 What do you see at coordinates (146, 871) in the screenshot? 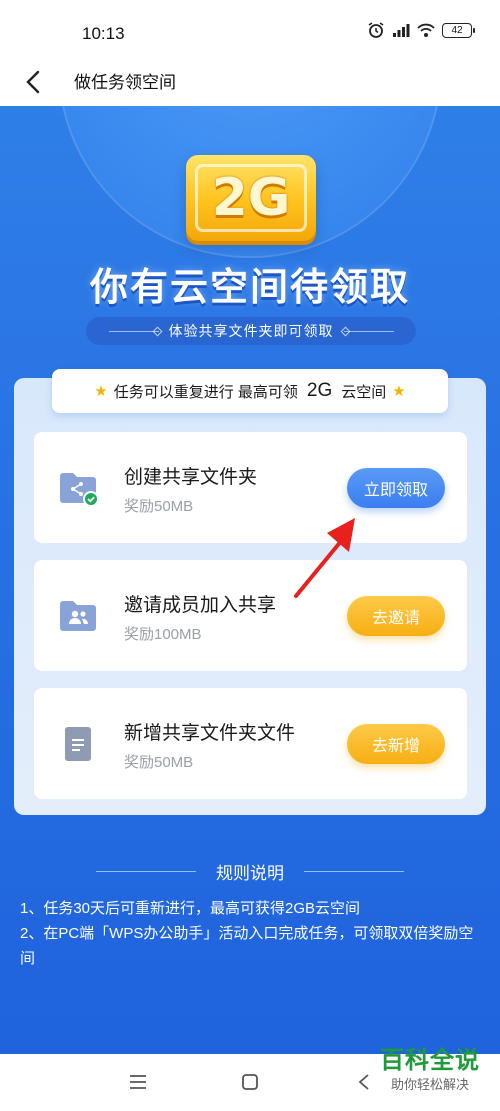
I see `rules-divider-left` at bounding box center [146, 871].